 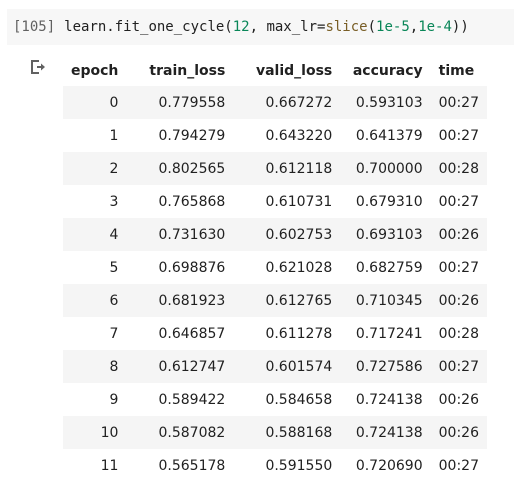 I want to click on column-header-accuracy: accuracy, so click(x=387, y=71).